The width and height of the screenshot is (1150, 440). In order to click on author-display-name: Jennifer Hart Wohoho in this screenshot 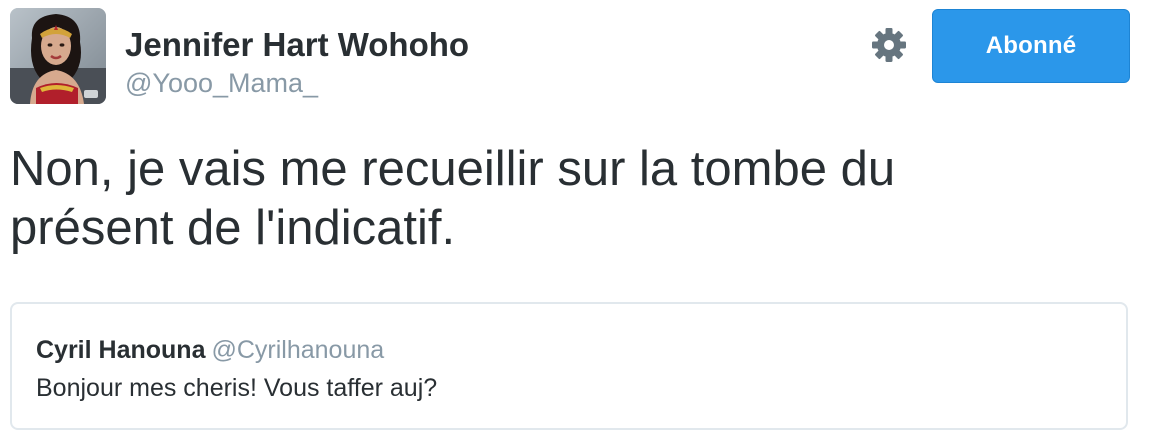, I will do `click(297, 45)`.